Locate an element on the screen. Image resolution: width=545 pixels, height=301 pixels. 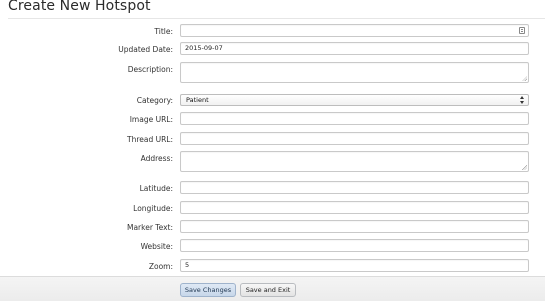
latitude-label: Latitude: is located at coordinates (156, 188).